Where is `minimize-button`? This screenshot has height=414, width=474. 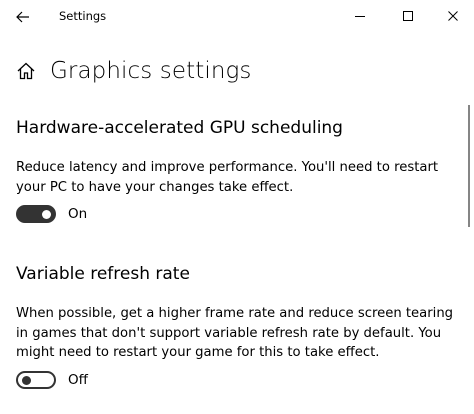
minimize-button is located at coordinates (360, 16).